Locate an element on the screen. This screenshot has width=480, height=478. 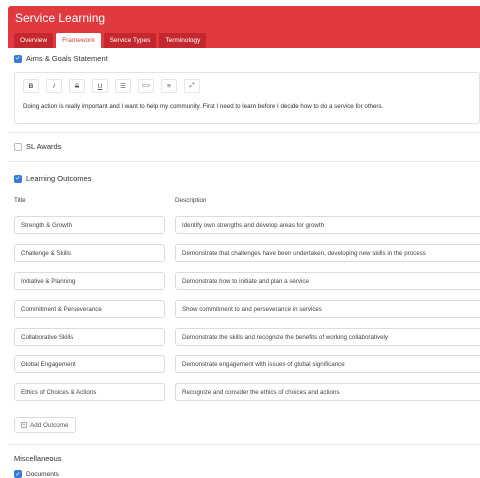
outcomes-checkbox: ✓ is located at coordinates (18, 178).